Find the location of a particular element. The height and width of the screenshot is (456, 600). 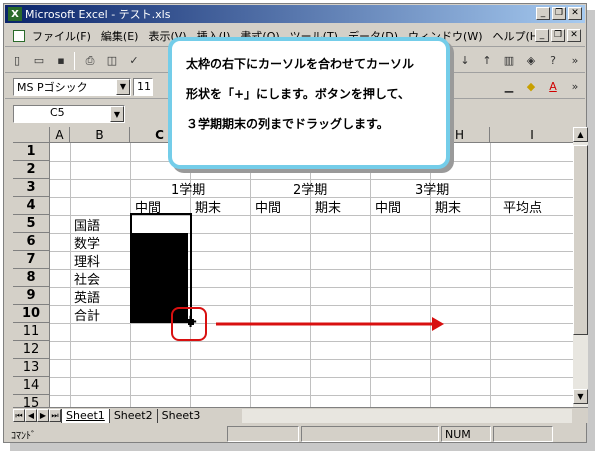

drag-arrow-overlay is located at coordinates (330, 324).